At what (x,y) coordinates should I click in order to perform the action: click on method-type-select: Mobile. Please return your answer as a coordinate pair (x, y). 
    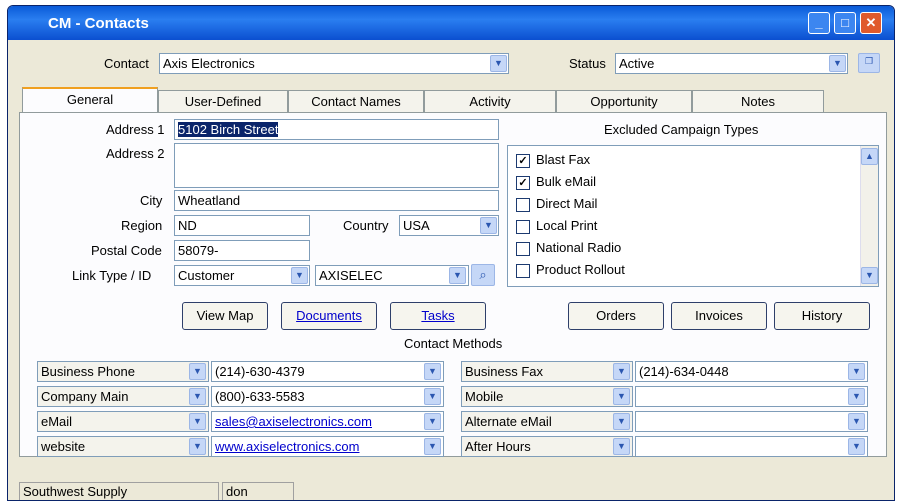
    Looking at the image, I should click on (547, 396).